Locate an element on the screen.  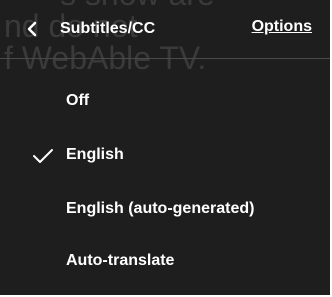
back-button: Subtitles/CC is located at coordinates (89, 29).